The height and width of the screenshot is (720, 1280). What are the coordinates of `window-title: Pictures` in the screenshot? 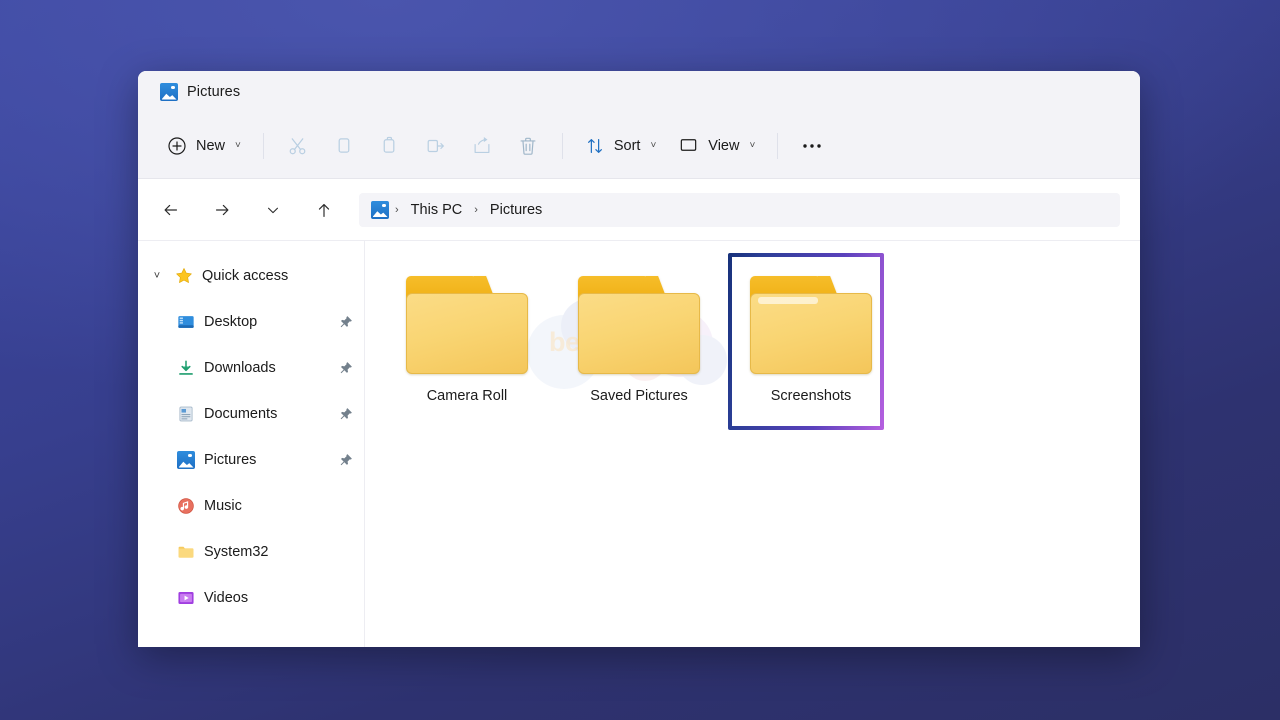 It's located at (214, 92).